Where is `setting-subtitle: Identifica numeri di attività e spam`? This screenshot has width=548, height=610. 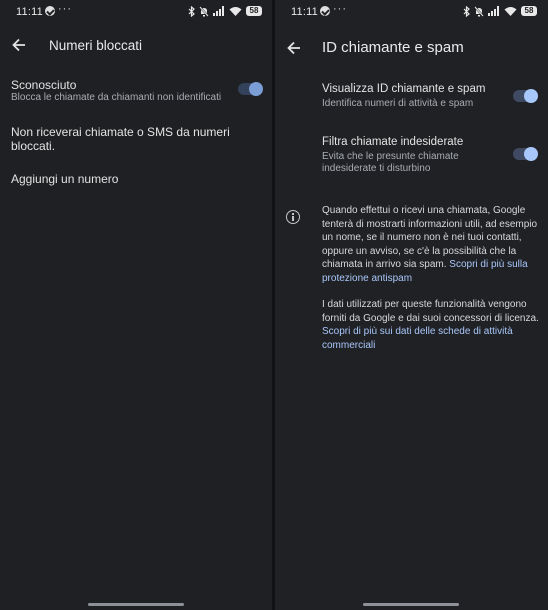 setting-subtitle: Identifica numeri di attività e spam is located at coordinates (398, 103).